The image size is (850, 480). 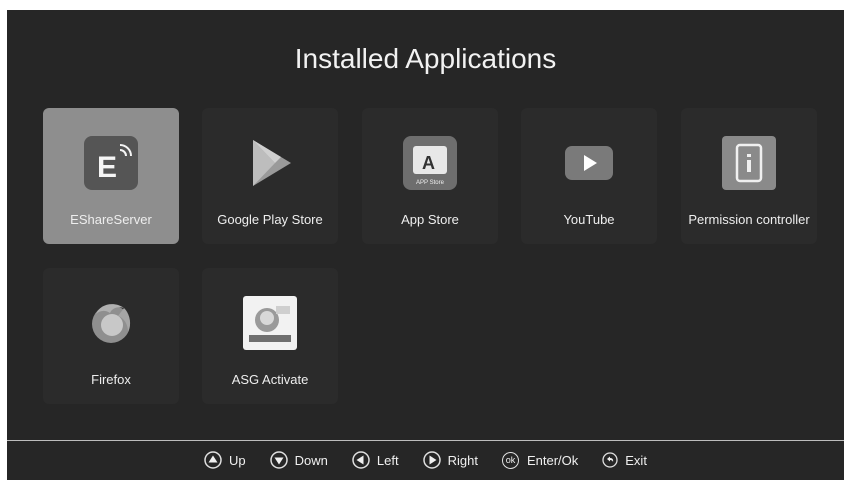 I want to click on page-title: Installed Applications, so click(x=425, y=58).